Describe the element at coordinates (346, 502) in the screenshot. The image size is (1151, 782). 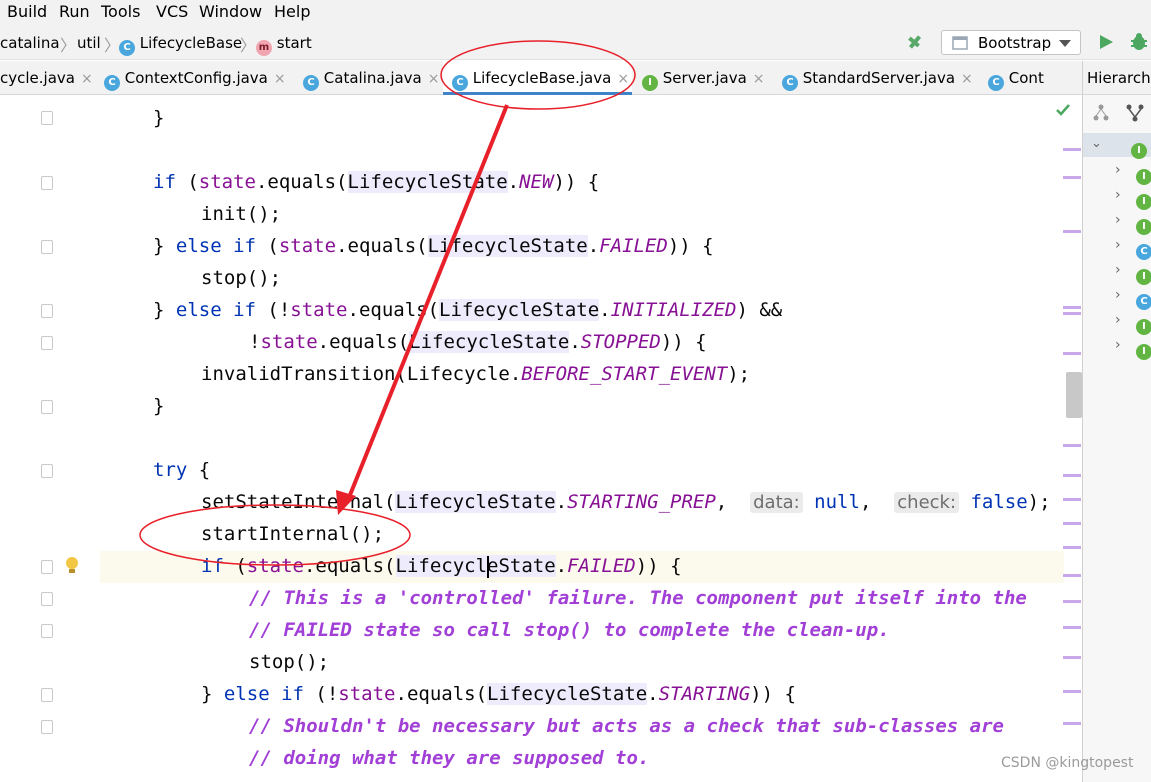
I see `annotation-arrow-head` at that location.